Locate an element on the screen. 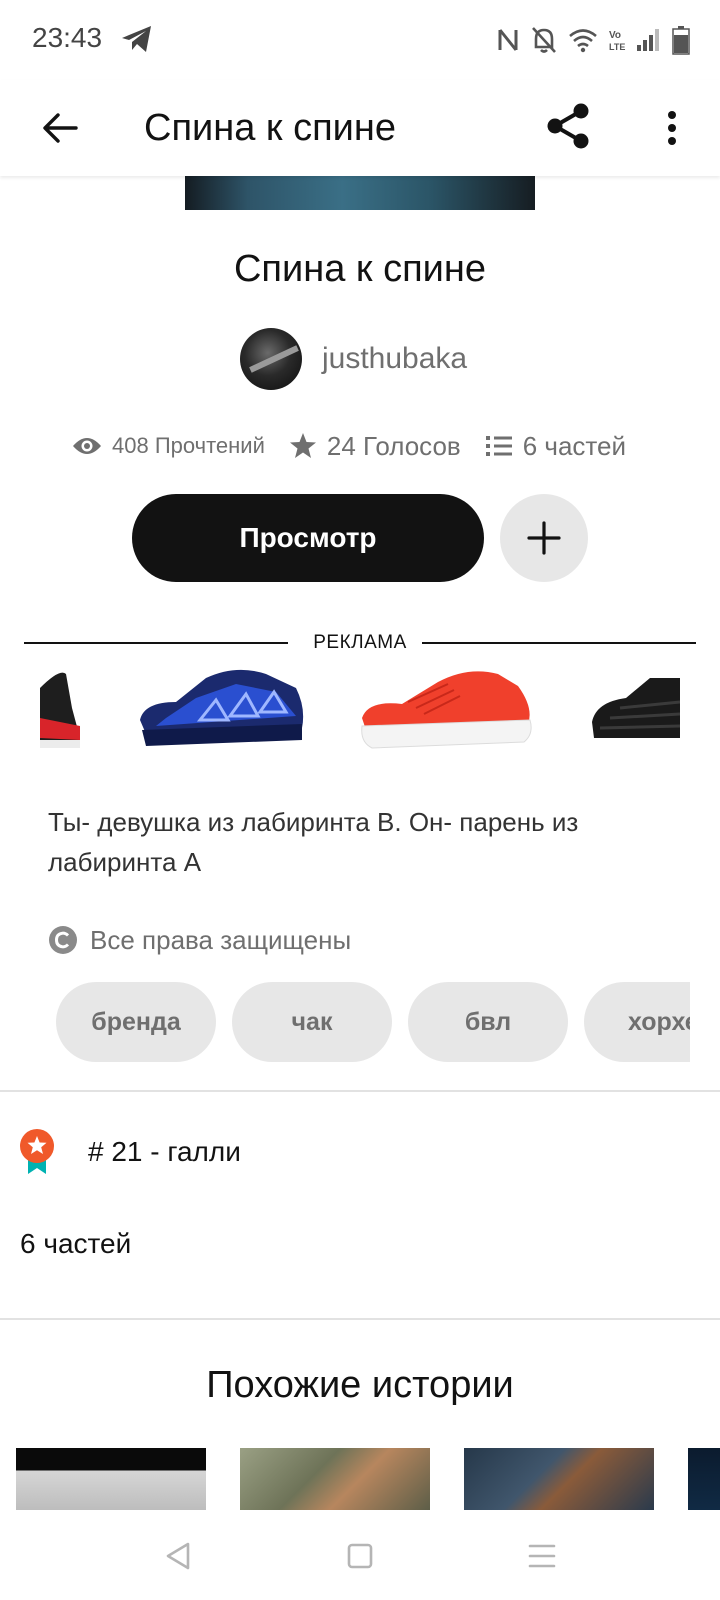 This screenshot has height=1600, width=720. svg-text: Vo is located at coordinates (615, 35).